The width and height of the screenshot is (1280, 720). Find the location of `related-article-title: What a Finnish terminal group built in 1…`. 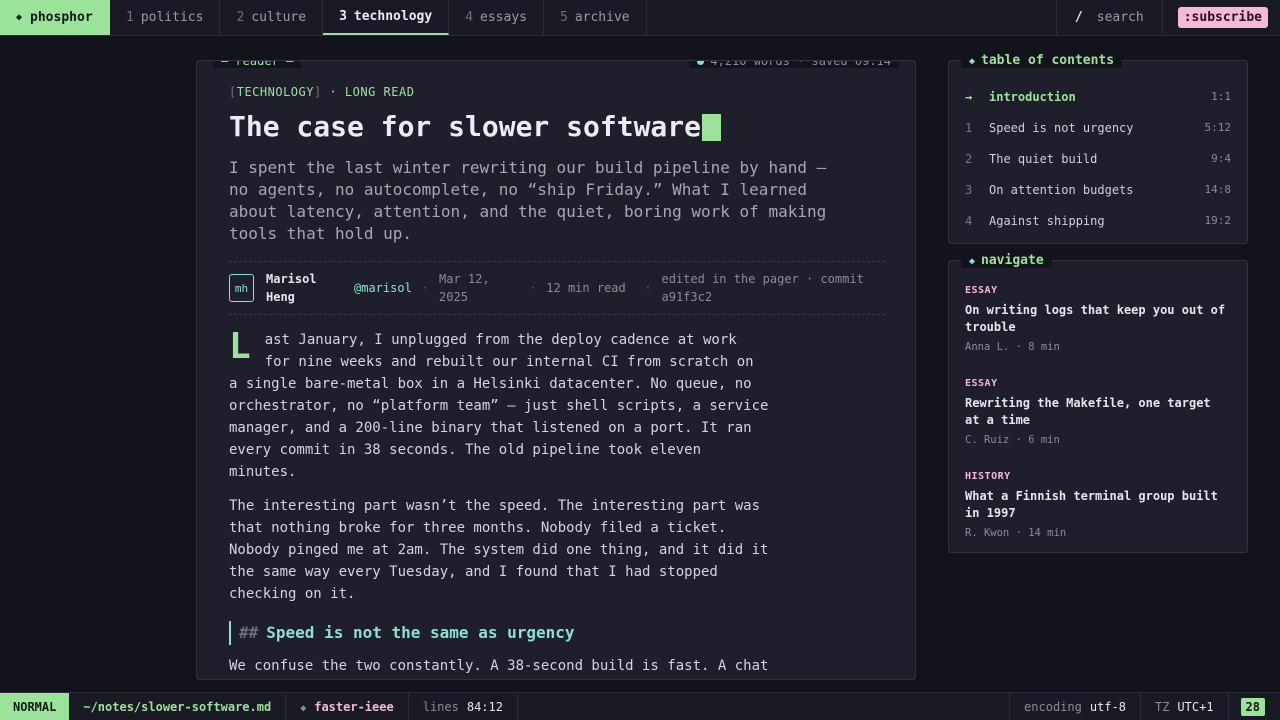

related-article-title: What a Finnish terminal group built in 1… is located at coordinates (1098, 505).